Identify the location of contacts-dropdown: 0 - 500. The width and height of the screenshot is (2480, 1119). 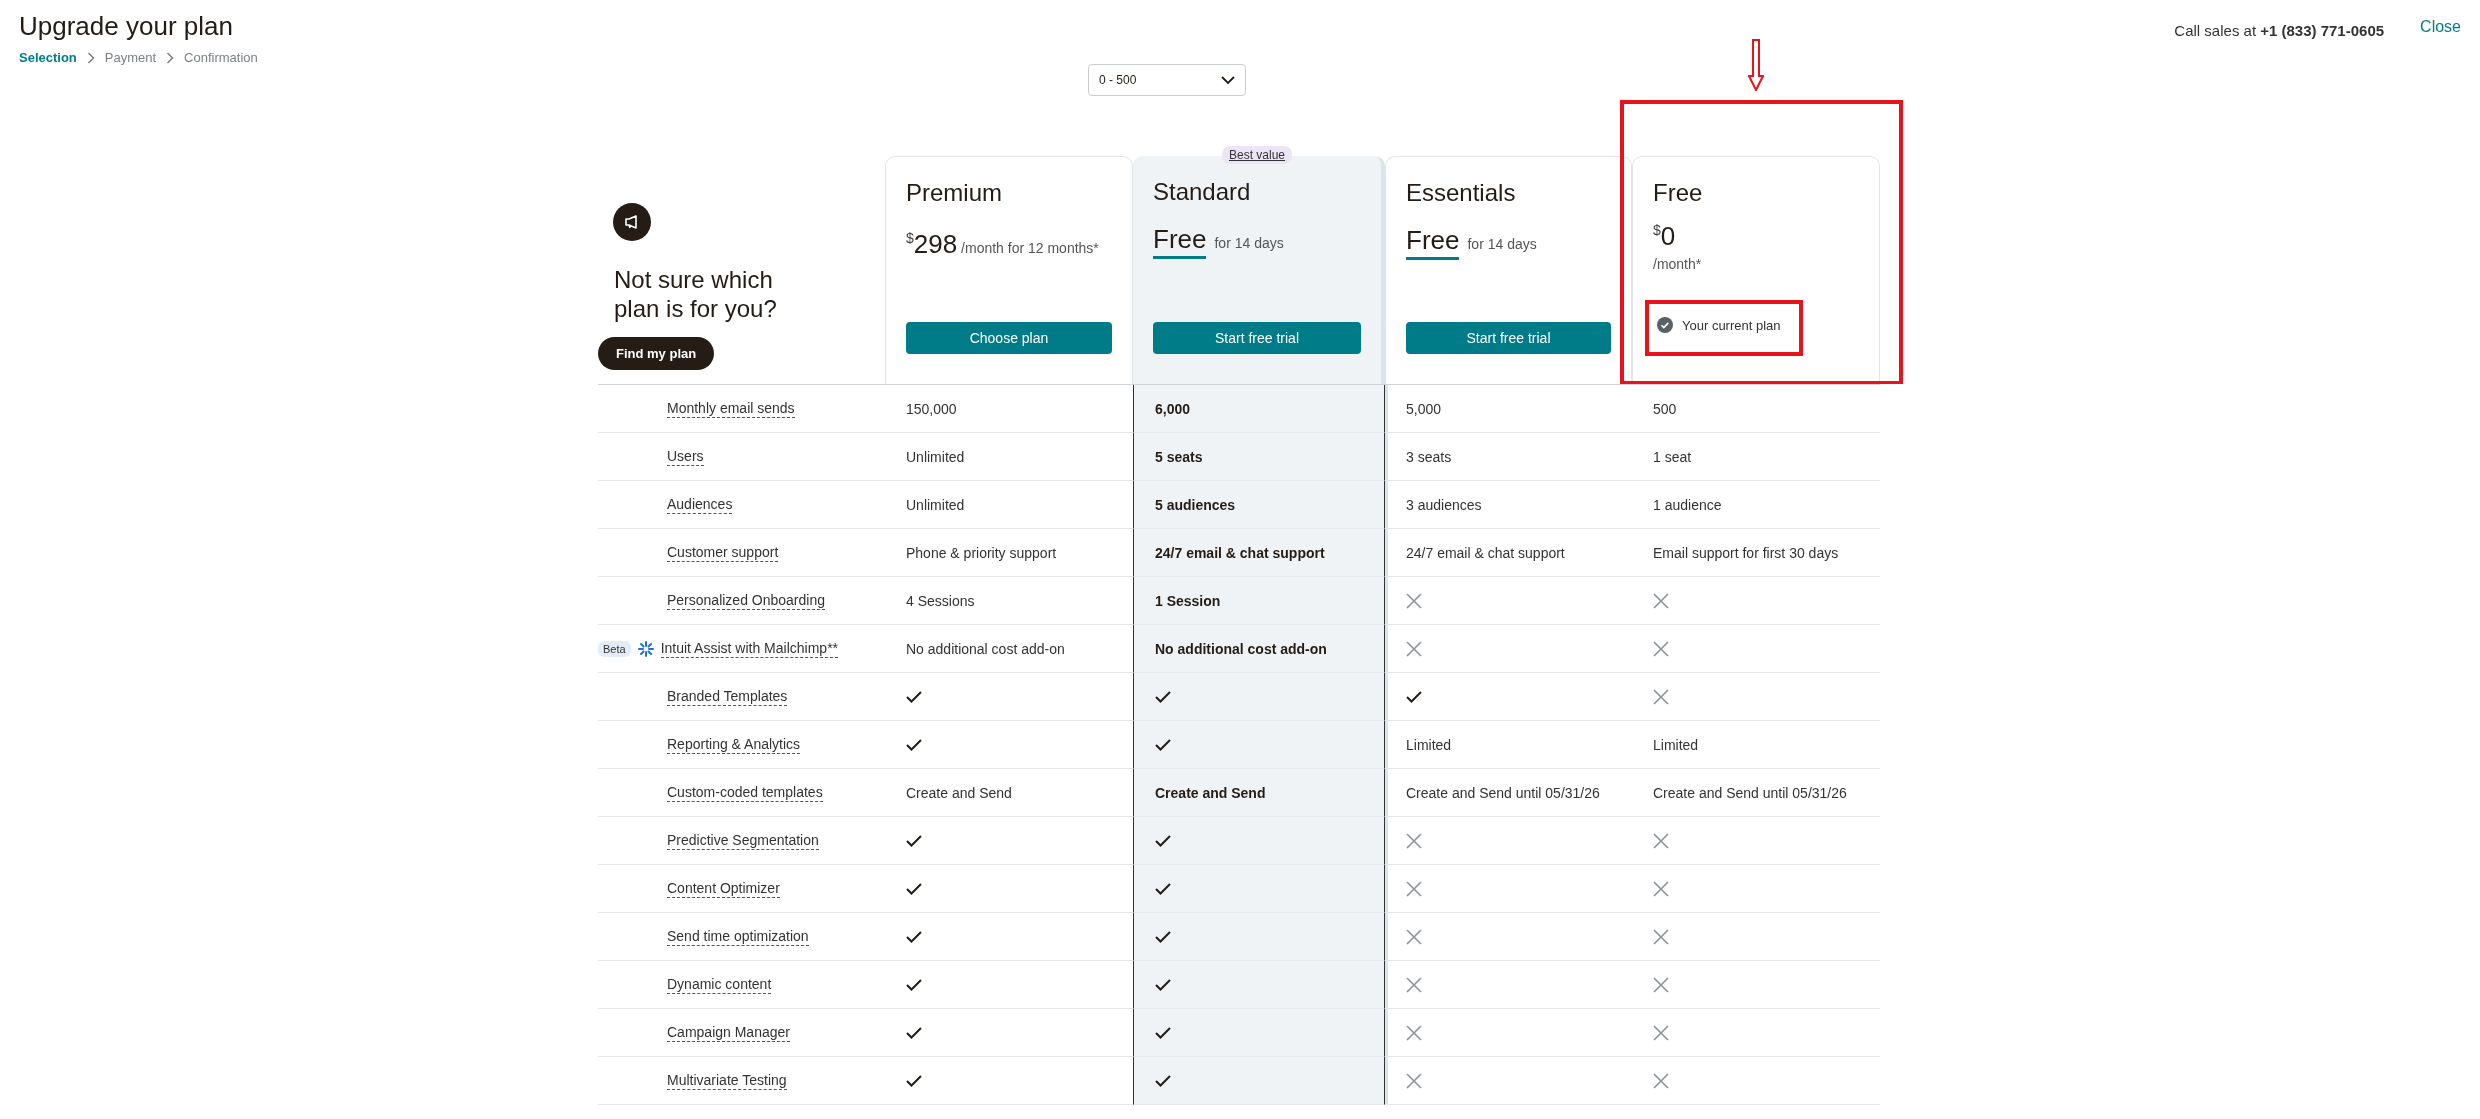
(1167, 80).